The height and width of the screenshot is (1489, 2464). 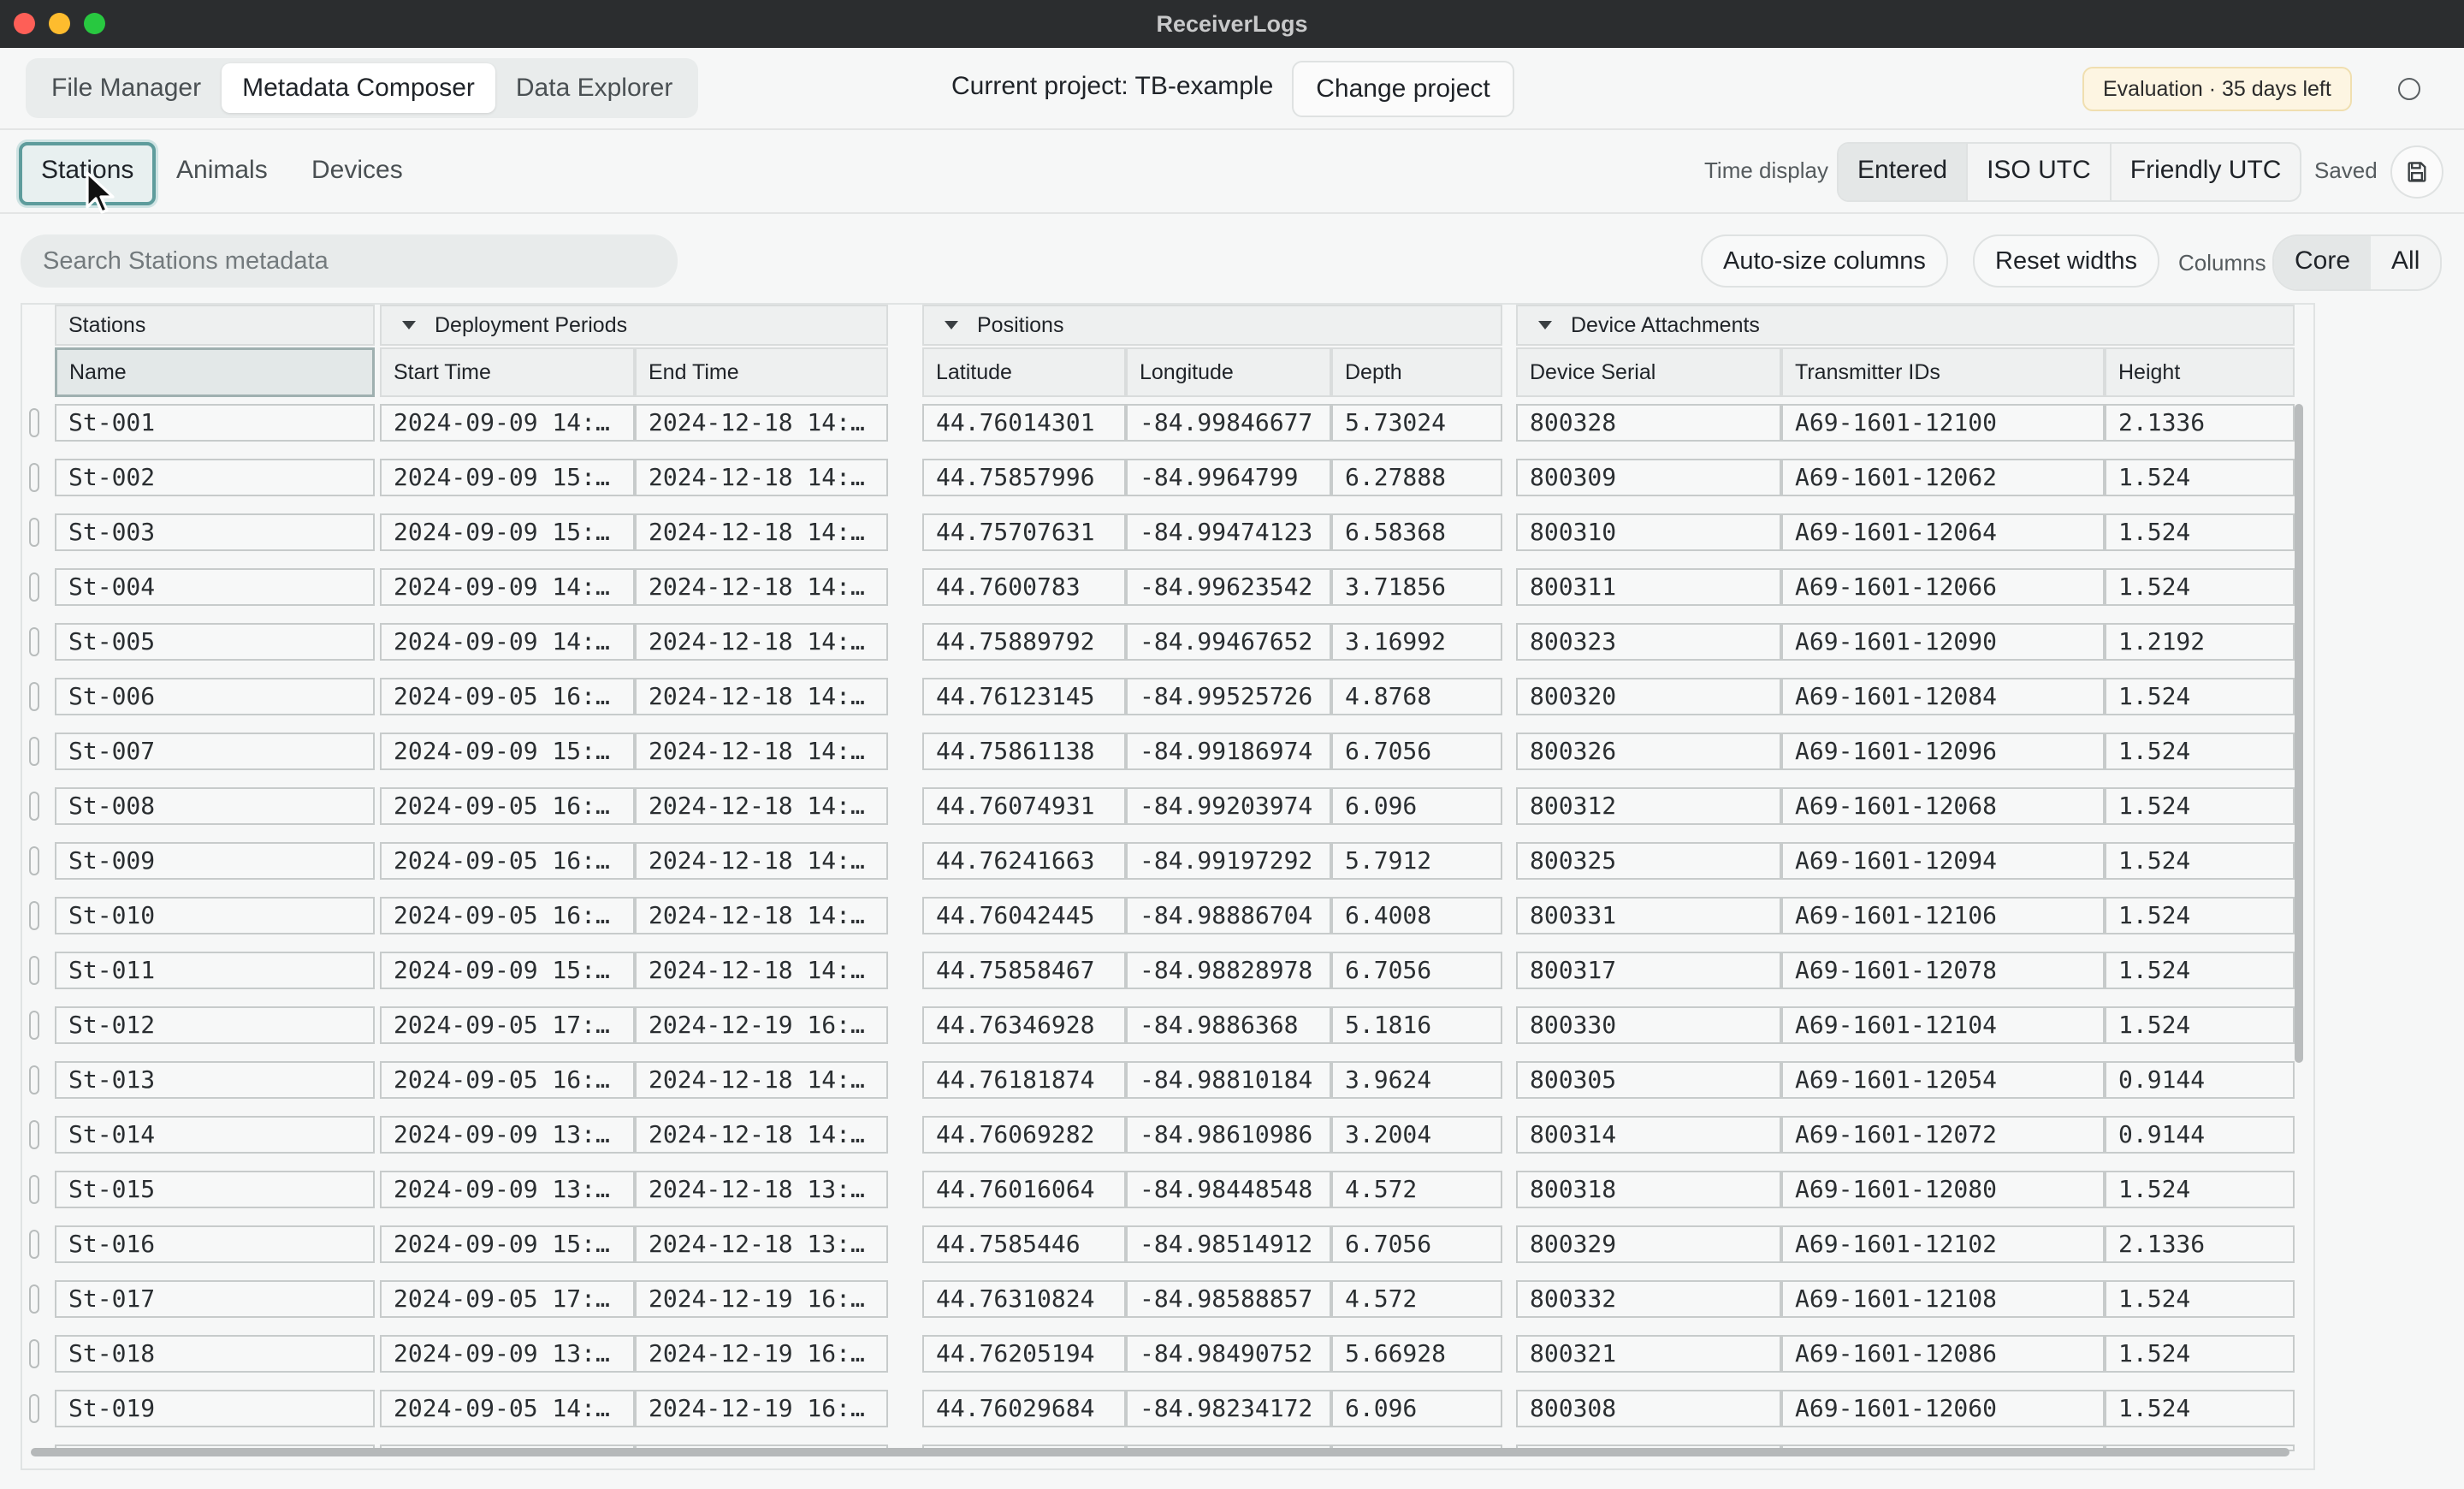 What do you see at coordinates (1943, 806) in the screenshot?
I see `table-cell-transmitter-ids: A69-1601-12068` at bounding box center [1943, 806].